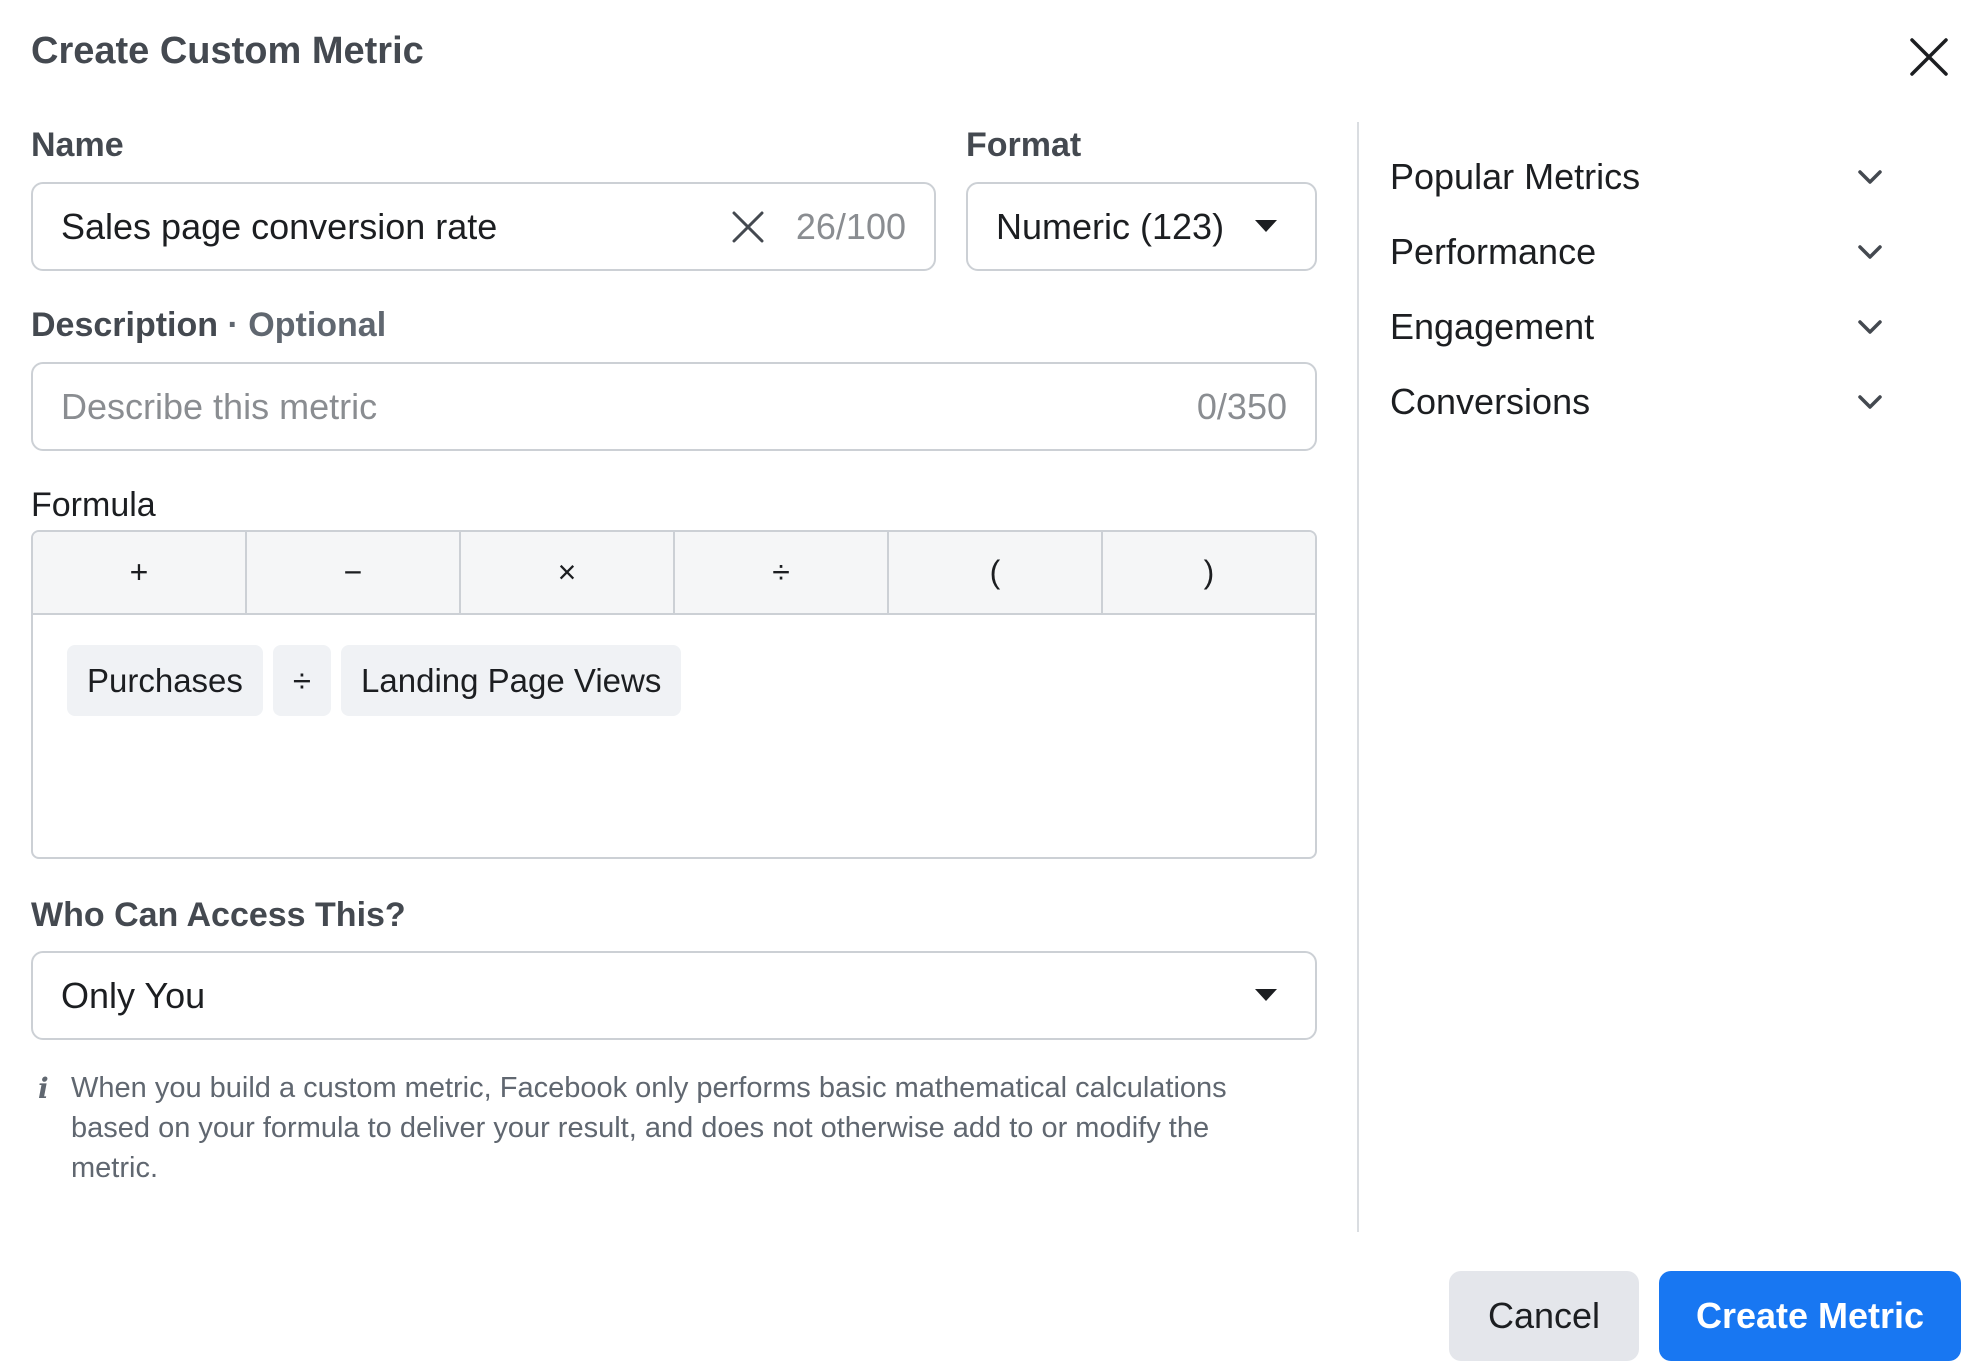 This screenshot has height=1366, width=1984. I want to click on name-label: Name, so click(77, 145).